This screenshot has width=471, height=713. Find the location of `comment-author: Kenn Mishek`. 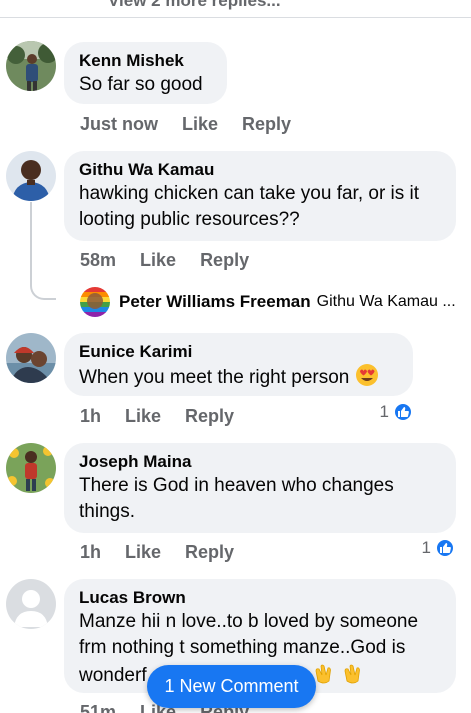

comment-author: Kenn Mishek is located at coordinates (145, 61).